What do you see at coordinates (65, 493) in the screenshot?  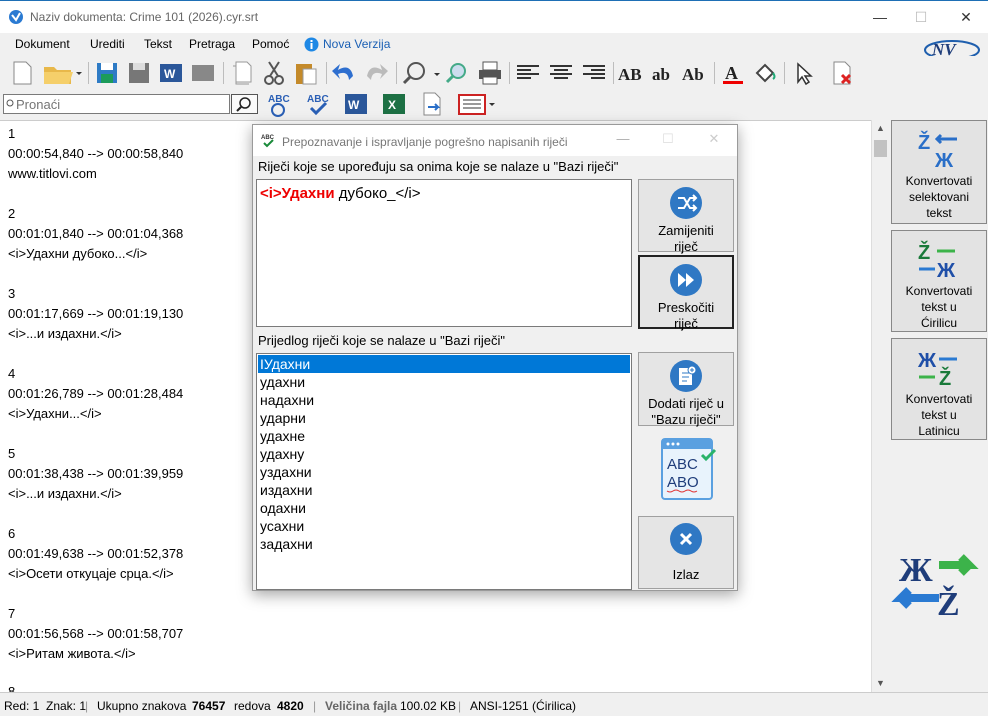 I see `editor-line: <i>...и издахни.</i>` at bounding box center [65, 493].